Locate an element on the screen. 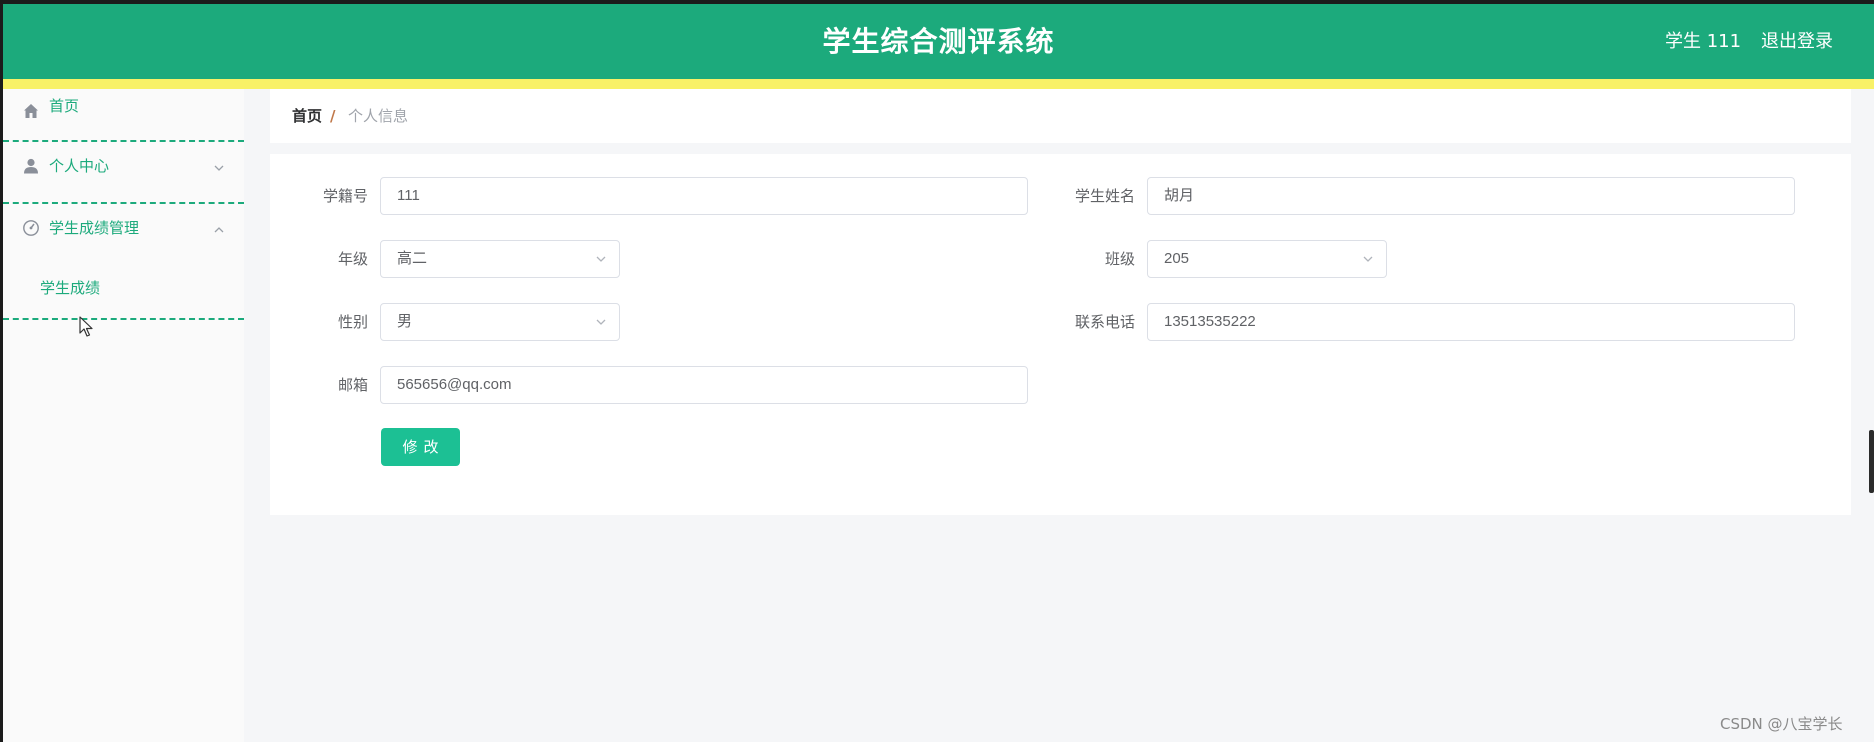 The width and height of the screenshot is (1874, 742). header-accent-stripe is located at coordinates (938, 84).